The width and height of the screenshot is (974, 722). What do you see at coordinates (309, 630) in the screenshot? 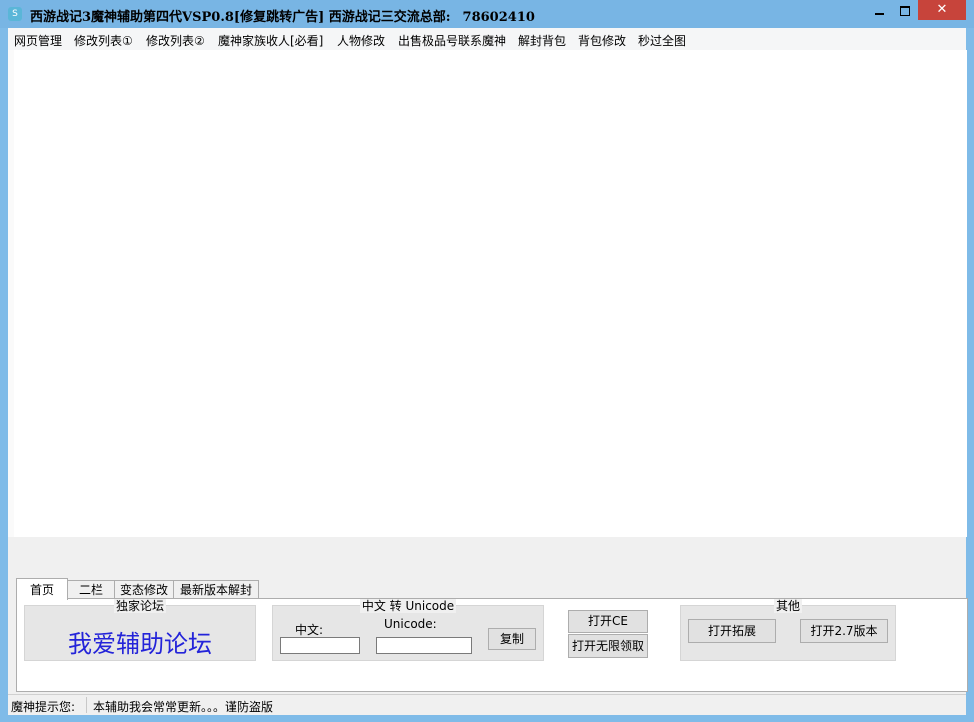
I see `chinese-label: 中文:` at bounding box center [309, 630].